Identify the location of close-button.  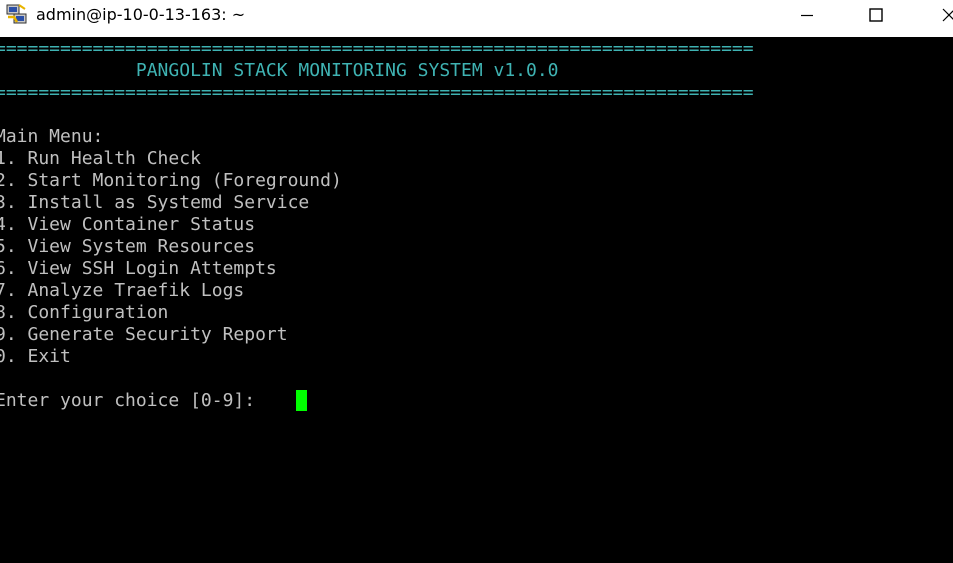
(939, 15).